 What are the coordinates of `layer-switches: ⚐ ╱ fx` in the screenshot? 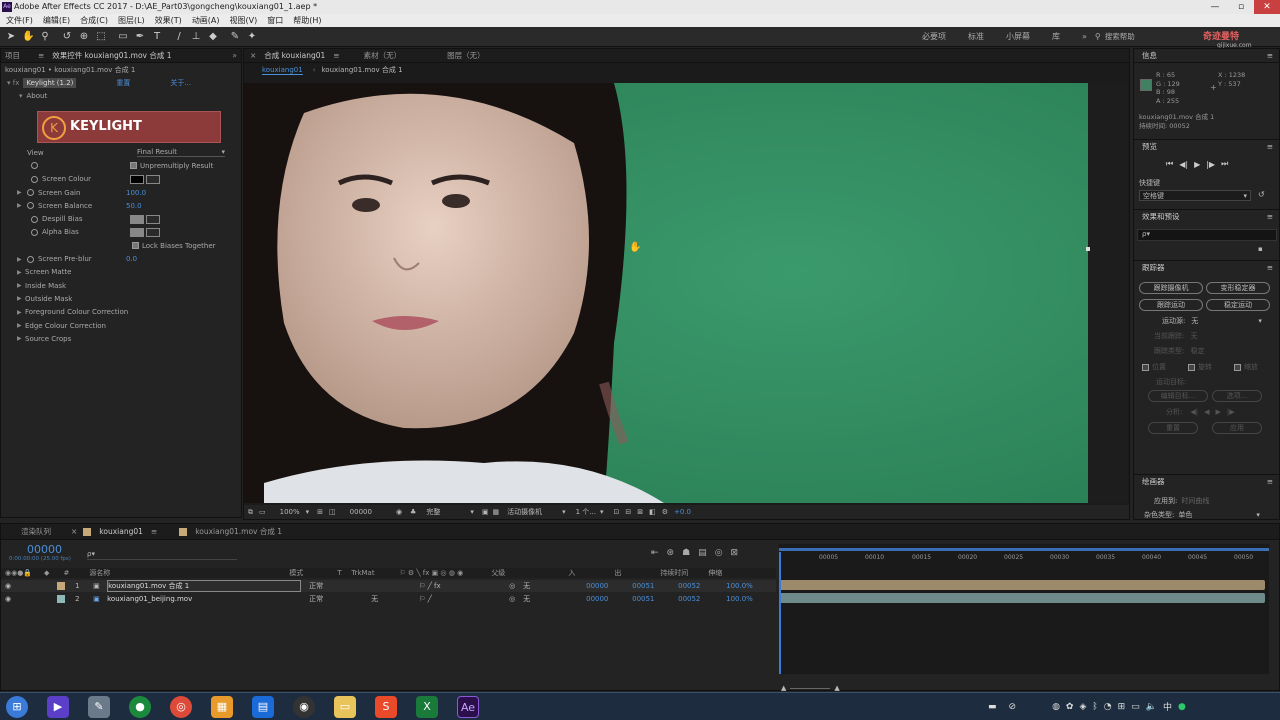 It's located at (464, 586).